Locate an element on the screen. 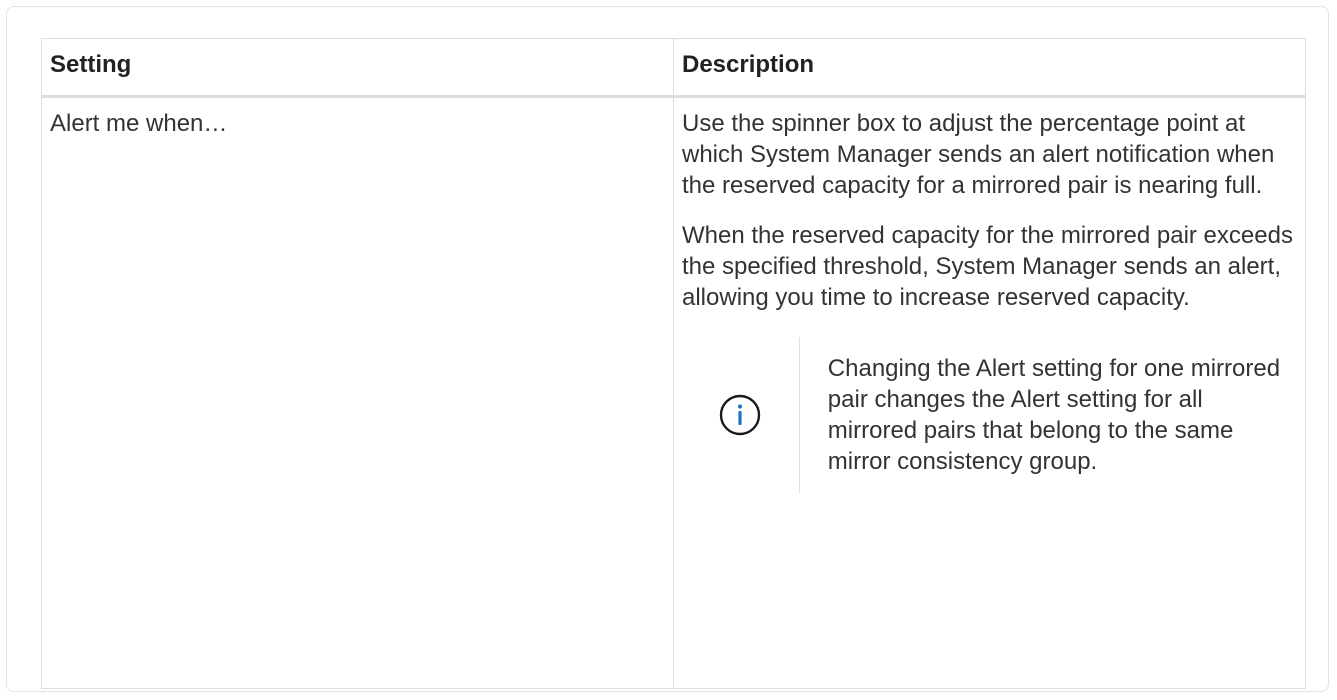 Image resolution: width=1337 pixels, height=700 pixels. setting-column-header: Setting is located at coordinates (357, 68).